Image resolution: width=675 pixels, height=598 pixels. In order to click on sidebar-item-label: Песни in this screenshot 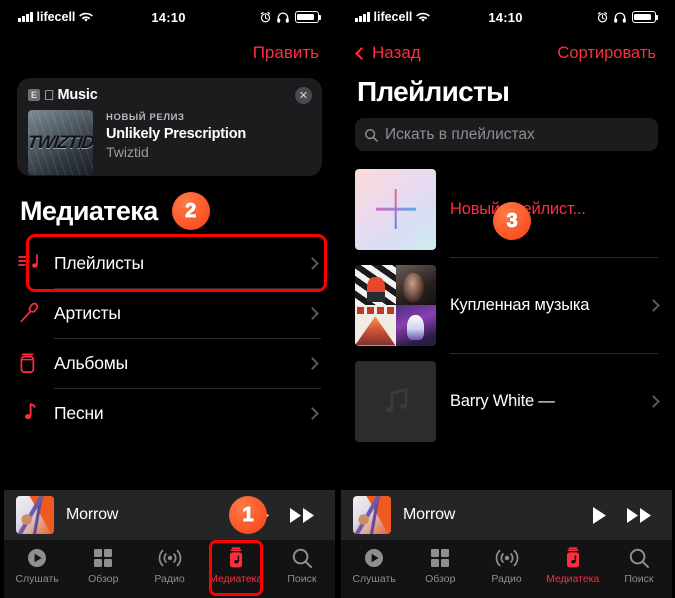, I will do `click(79, 412)`.